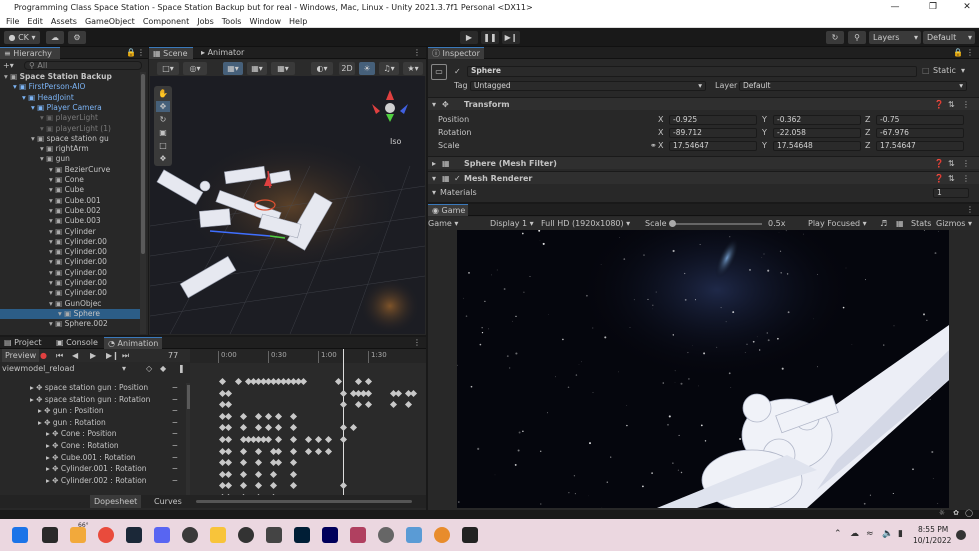 The image size is (979, 551). I want to click on layers-dropdown: Layers ▾, so click(895, 37).